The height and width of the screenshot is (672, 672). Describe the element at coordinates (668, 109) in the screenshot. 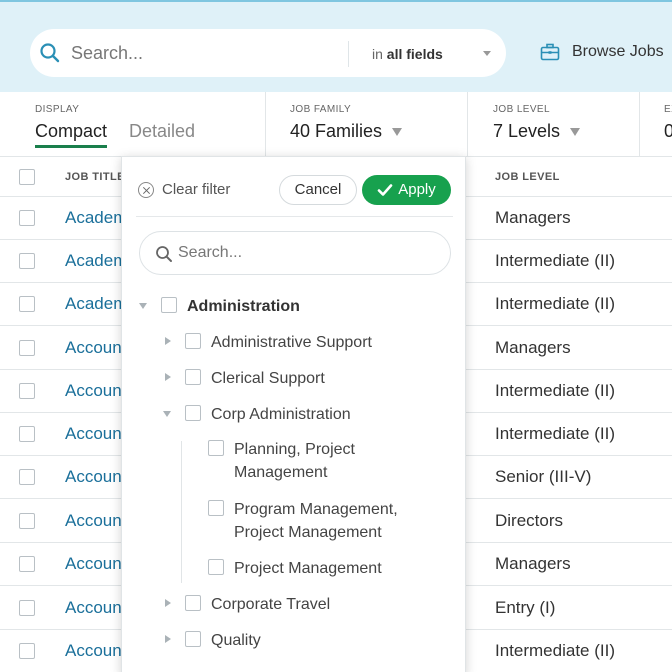

I see `extra-filter-label: EX` at that location.